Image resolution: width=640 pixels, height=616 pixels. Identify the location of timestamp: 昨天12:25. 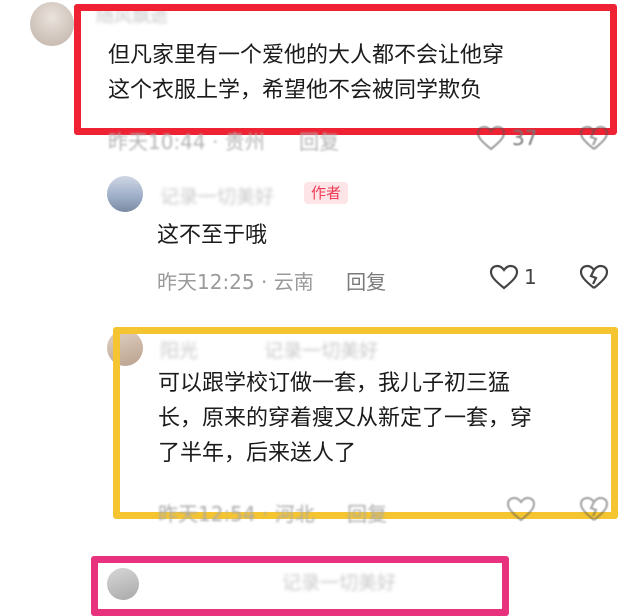
(206, 282).